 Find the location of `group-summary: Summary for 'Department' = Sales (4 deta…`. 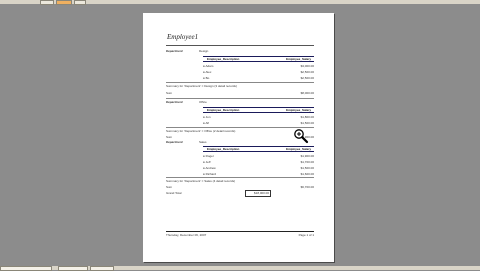

group-summary: Summary for 'Department' = Sales (4 deta… is located at coordinates (201, 181).